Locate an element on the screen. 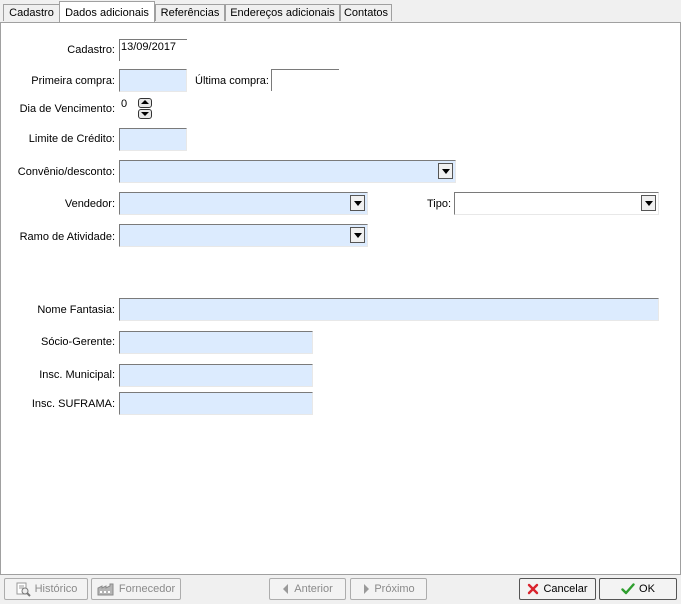 The width and height of the screenshot is (681, 604). convenio-label: Convênio/desconto: is located at coordinates (66, 172).